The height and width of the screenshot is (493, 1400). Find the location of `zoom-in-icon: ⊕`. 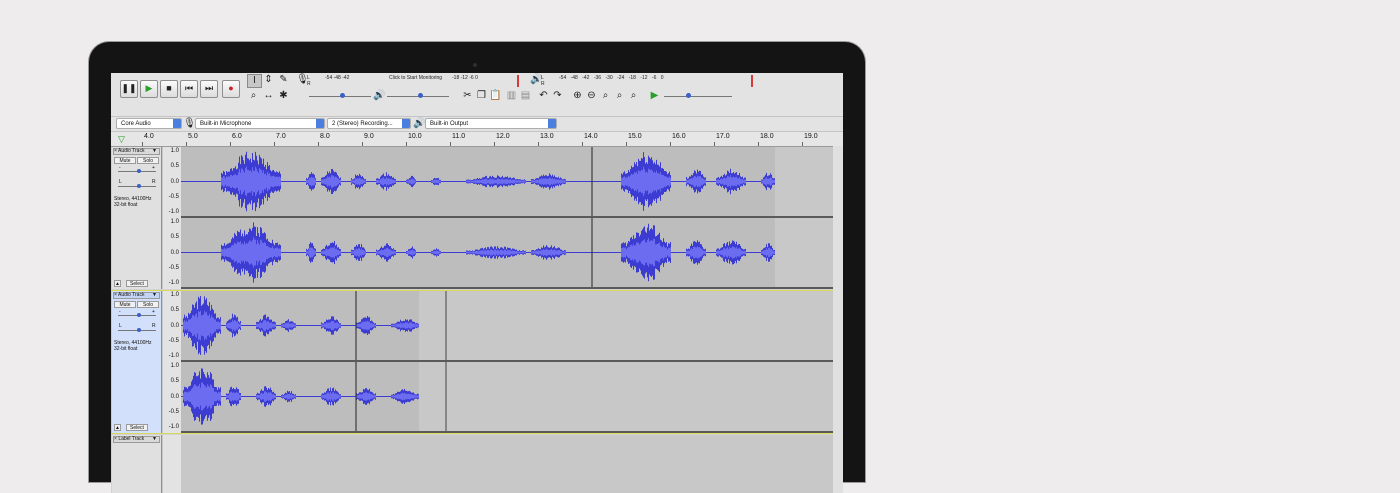

zoom-in-icon: ⊕ is located at coordinates (577, 95).